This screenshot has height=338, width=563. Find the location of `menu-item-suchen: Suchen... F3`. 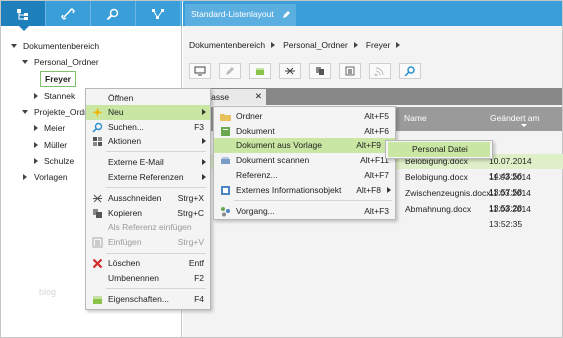

menu-item-suchen: Suchen... F3 is located at coordinates (148, 127).